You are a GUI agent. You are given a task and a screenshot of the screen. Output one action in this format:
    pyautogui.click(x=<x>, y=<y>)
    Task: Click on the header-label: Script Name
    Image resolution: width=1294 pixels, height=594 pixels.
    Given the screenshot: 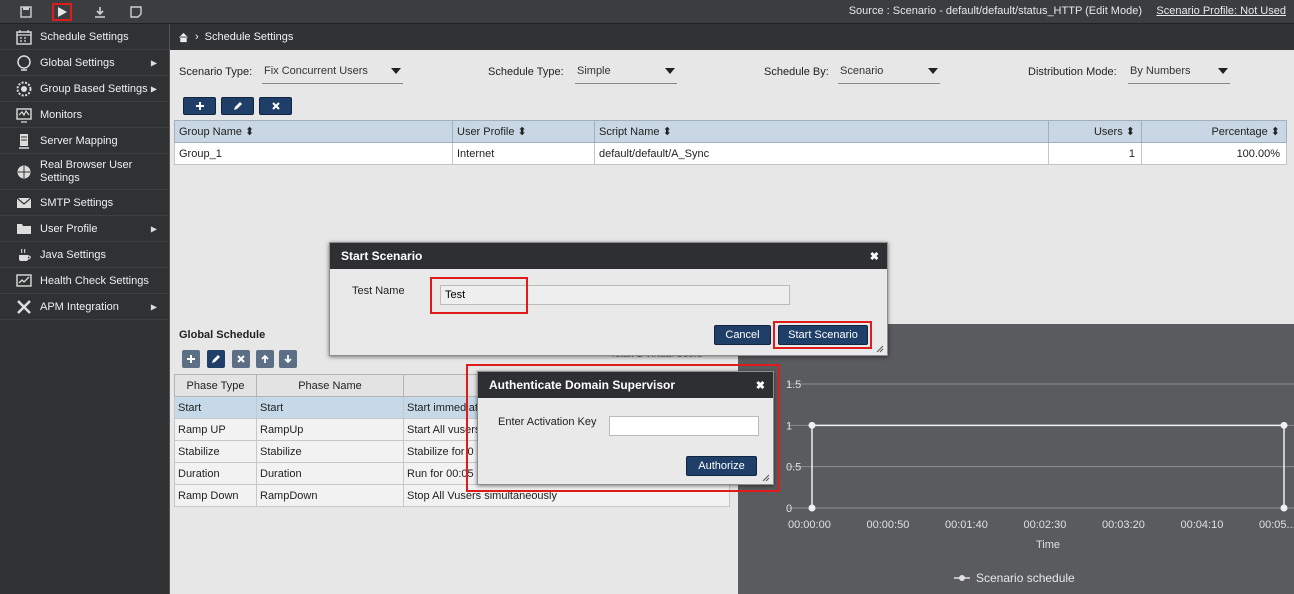 What is the action you would take?
    pyautogui.click(x=629, y=132)
    